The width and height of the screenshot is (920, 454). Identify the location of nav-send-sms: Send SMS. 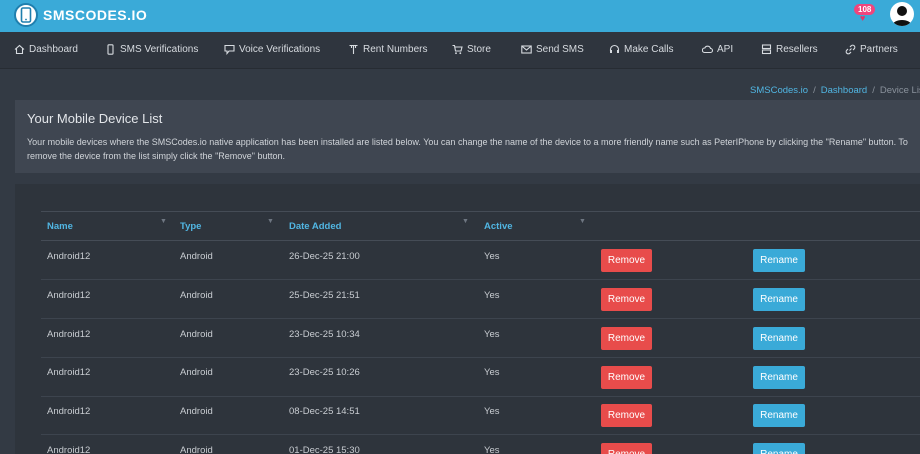
(552, 49).